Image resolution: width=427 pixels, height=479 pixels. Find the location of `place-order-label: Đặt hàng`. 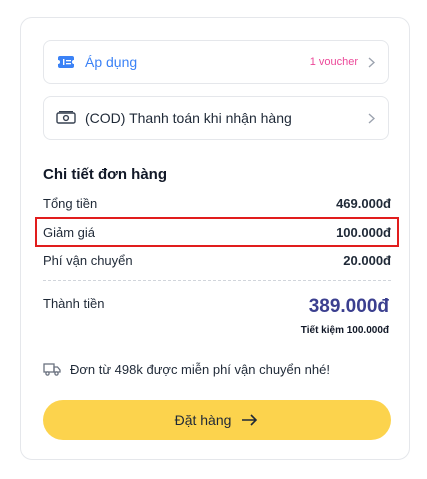

place-order-label: Đặt hàng is located at coordinates (203, 420).